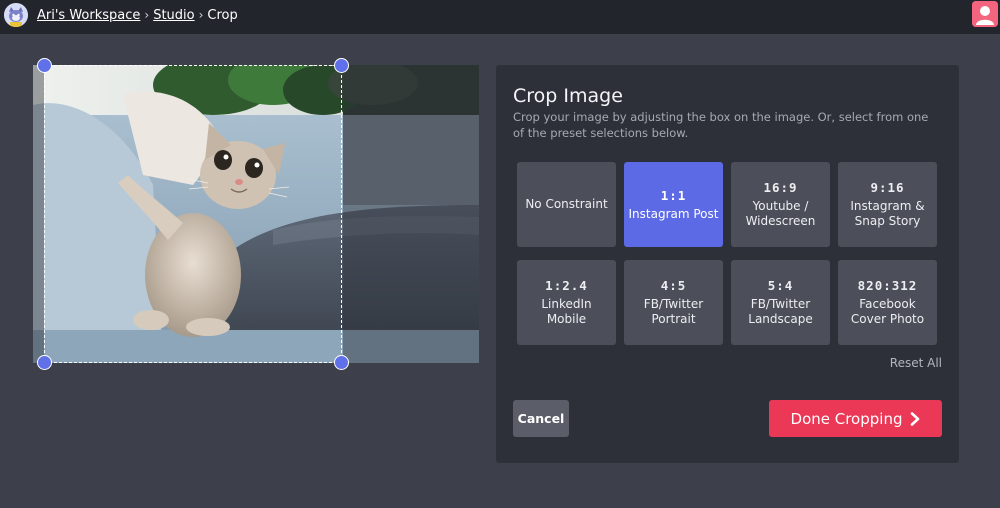 The image size is (1000, 508). What do you see at coordinates (88, 15) in the screenshot?
I see `breadcrumb-workspace: Ari's Workspace` at bounding box center [88, 15].